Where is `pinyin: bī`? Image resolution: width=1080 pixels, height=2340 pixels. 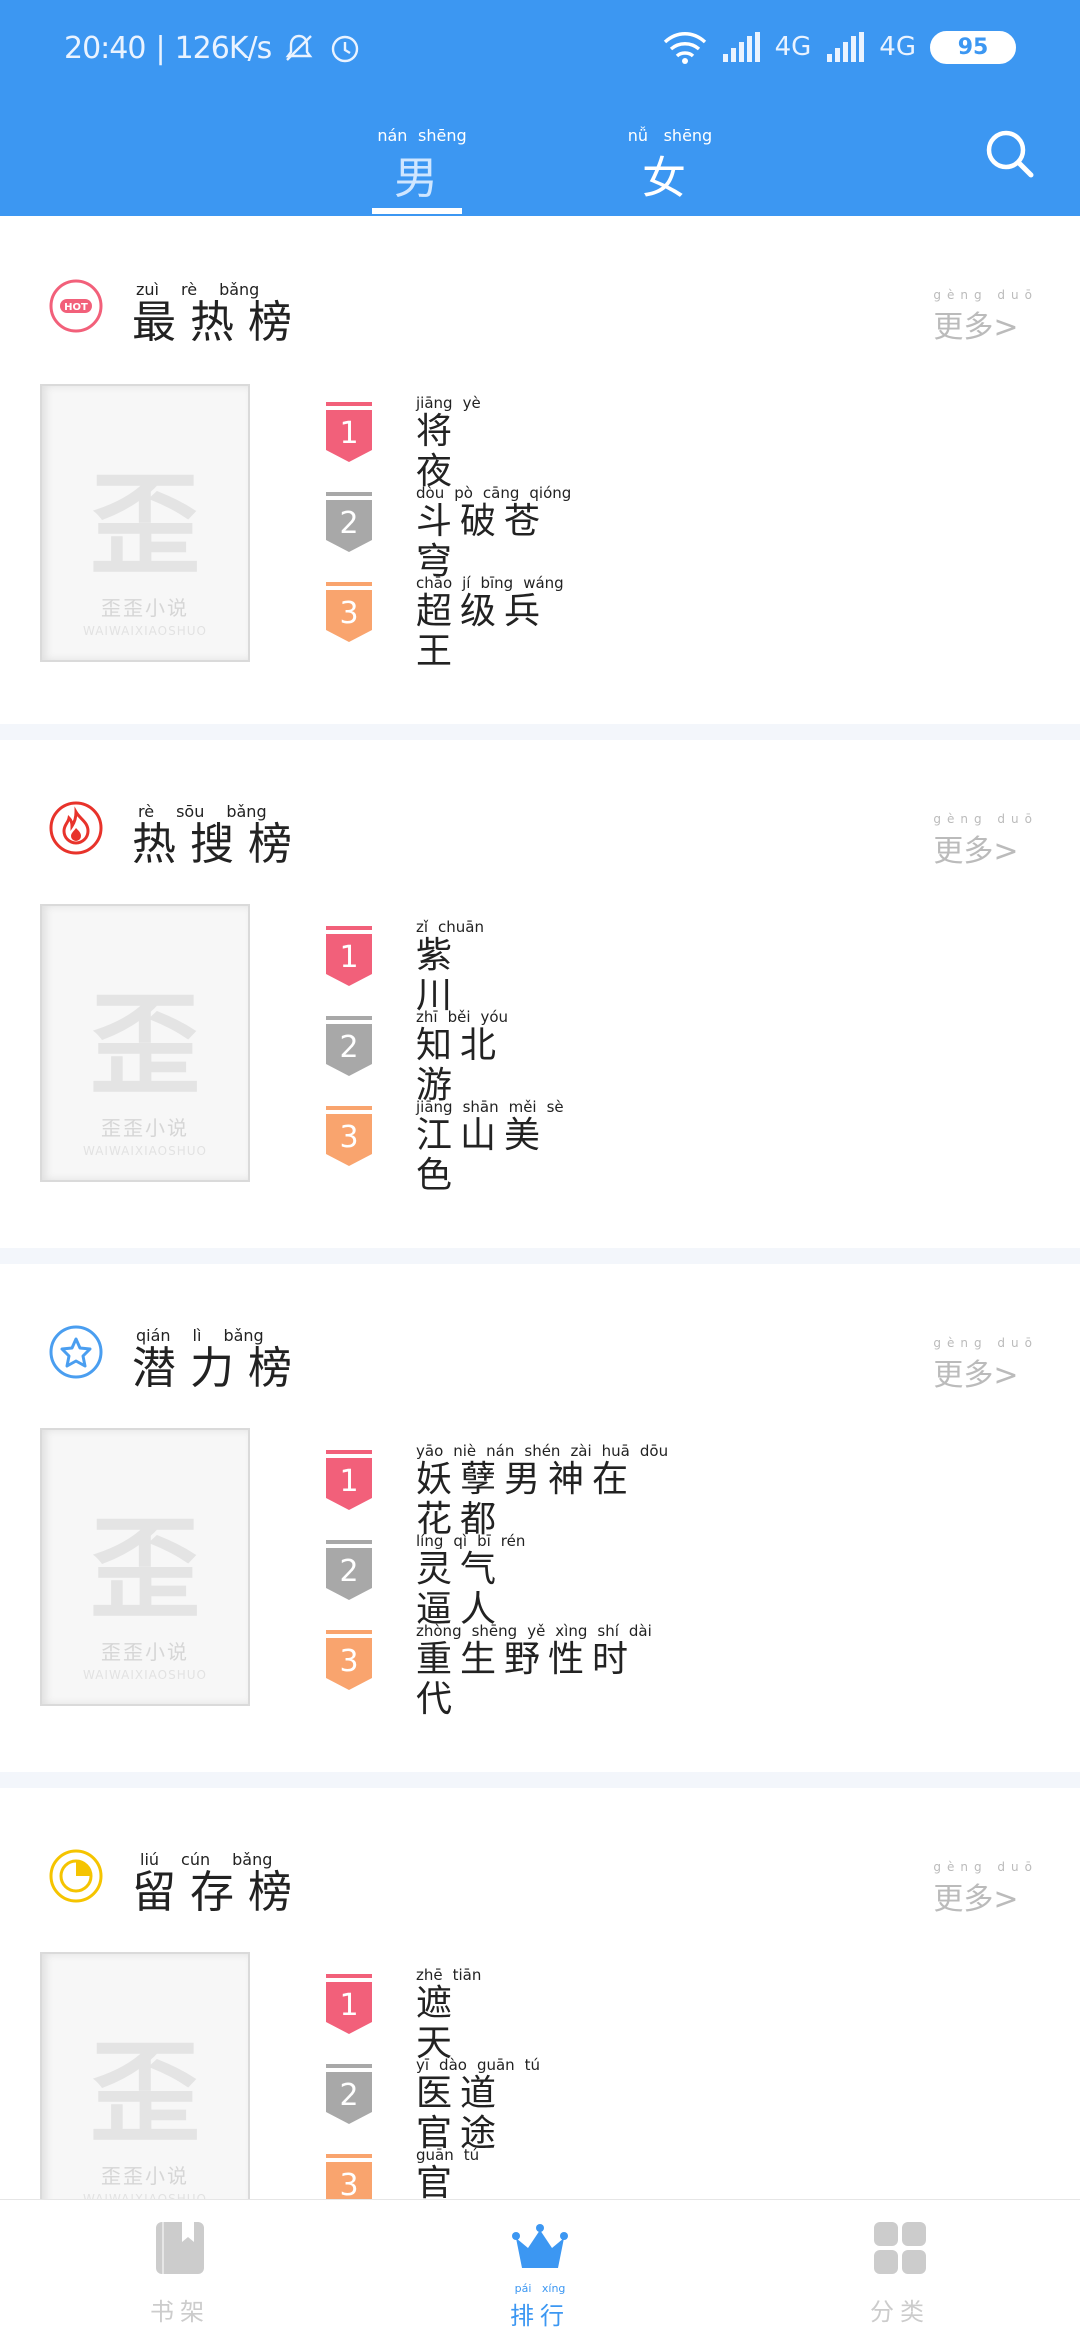 pinyin: bī is located at coordinates (484, 1541).